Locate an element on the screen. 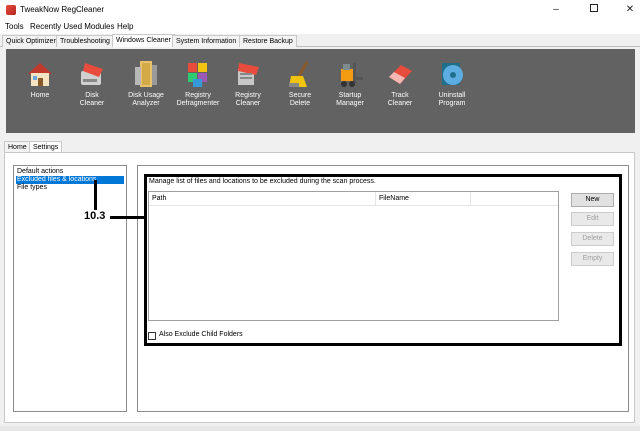 The height and width of the screenshot is (431, 640). tab-quick-optimizer: Quick Optimizer is located at coordinates (31, 41).